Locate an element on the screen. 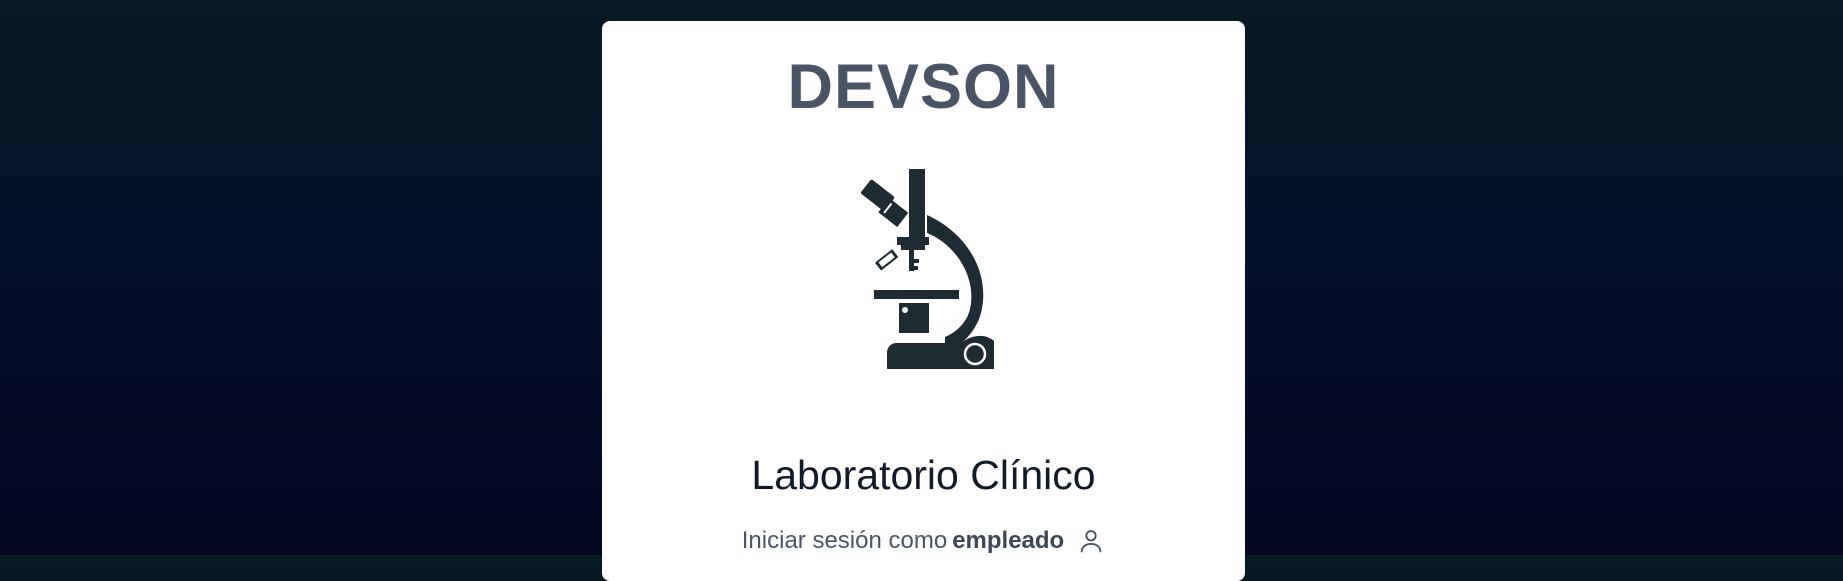 The width and height of the screenshot is (1843, 581). lab-title: Laboratorio Clínico is located at coordinates (923, 475).